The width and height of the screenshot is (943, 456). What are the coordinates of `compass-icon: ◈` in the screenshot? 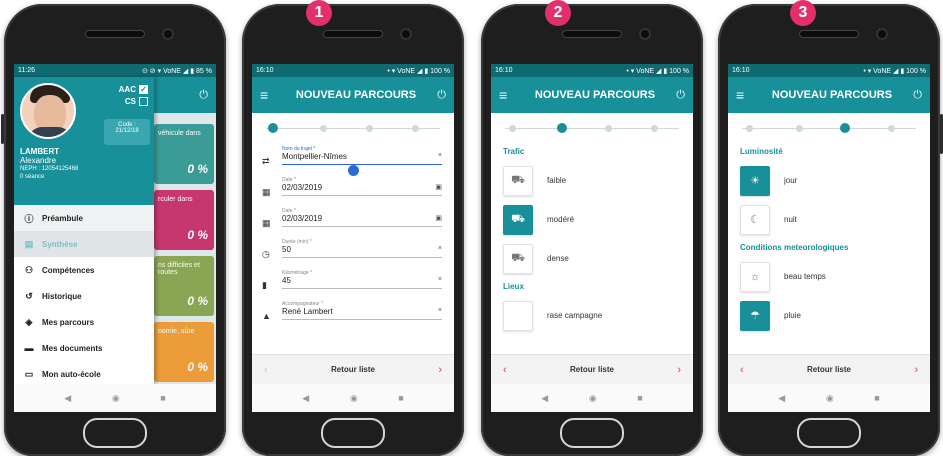 It's located at (29, 321).